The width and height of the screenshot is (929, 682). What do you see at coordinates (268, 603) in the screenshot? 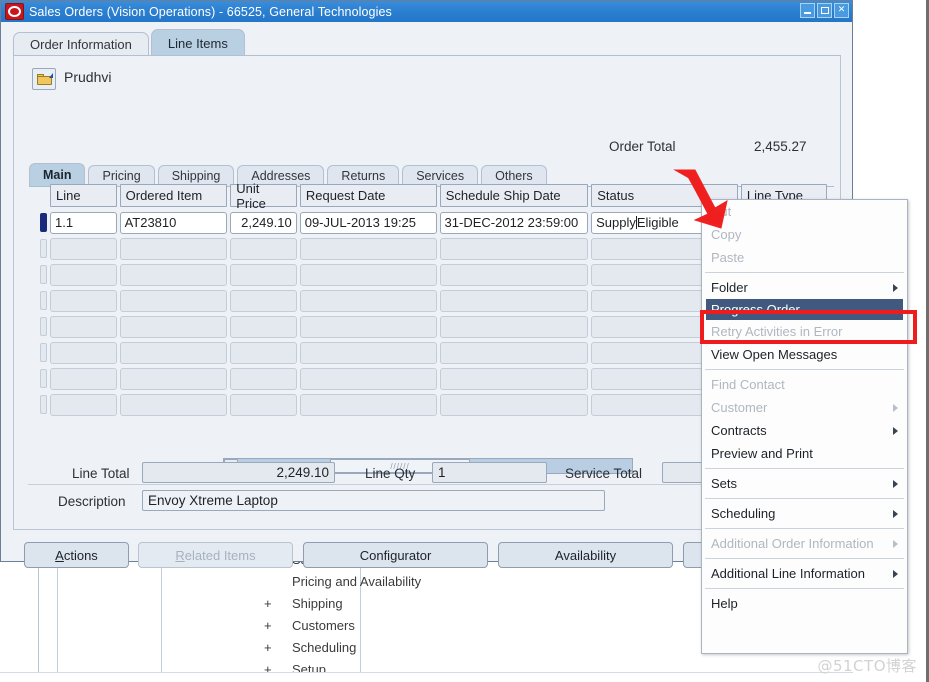
I see `nav-expand-2: +` at bounding box center [268, 603].